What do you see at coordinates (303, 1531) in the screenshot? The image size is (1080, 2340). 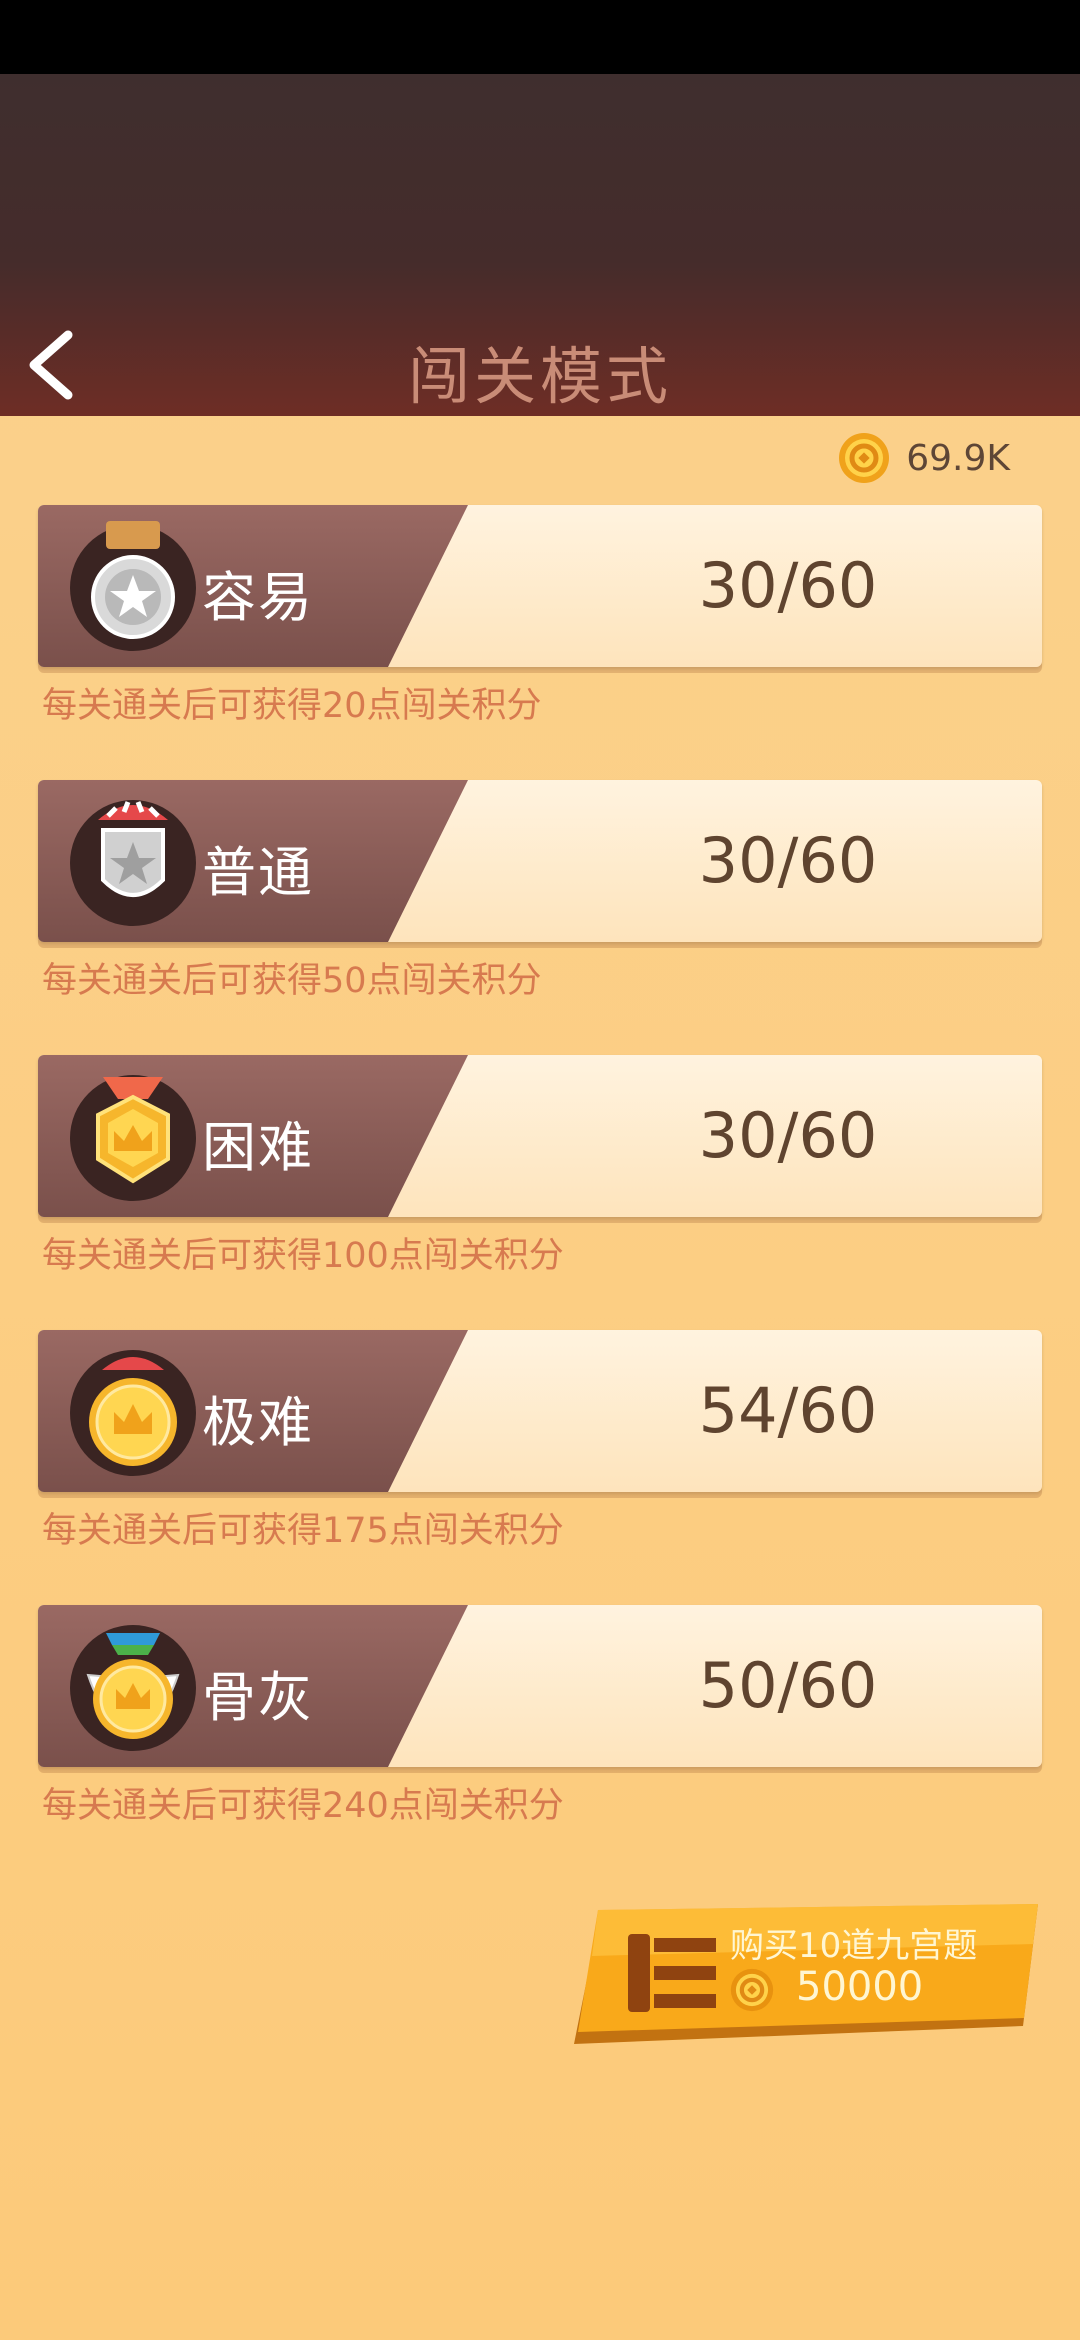 I see `level-reward-text: 每关通关后可获得175点闯关积分` at bounding box center [303, 1531].